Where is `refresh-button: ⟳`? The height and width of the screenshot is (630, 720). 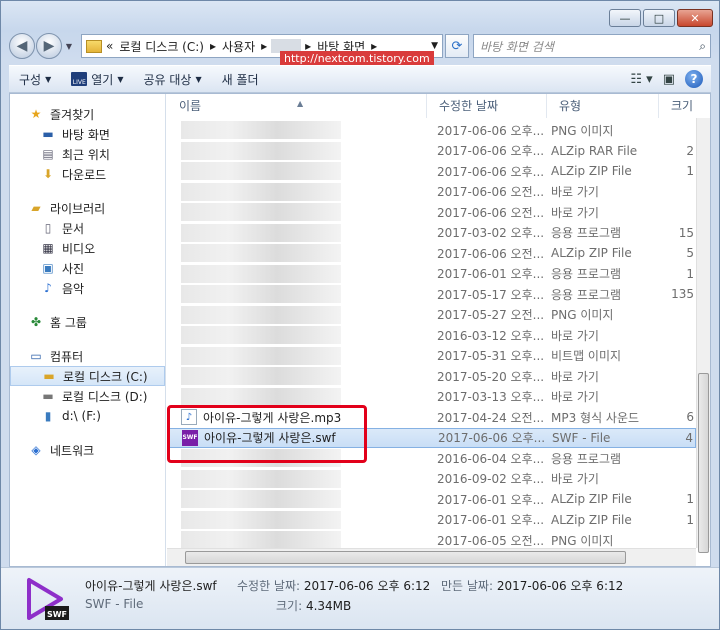 refresh-button: ⟳ is located at coordinates (457, 46).